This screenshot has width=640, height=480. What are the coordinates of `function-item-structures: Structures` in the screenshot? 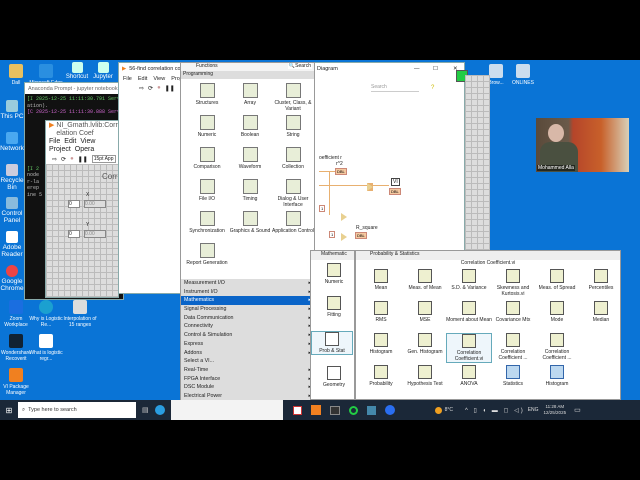 It's located at (207, 94).